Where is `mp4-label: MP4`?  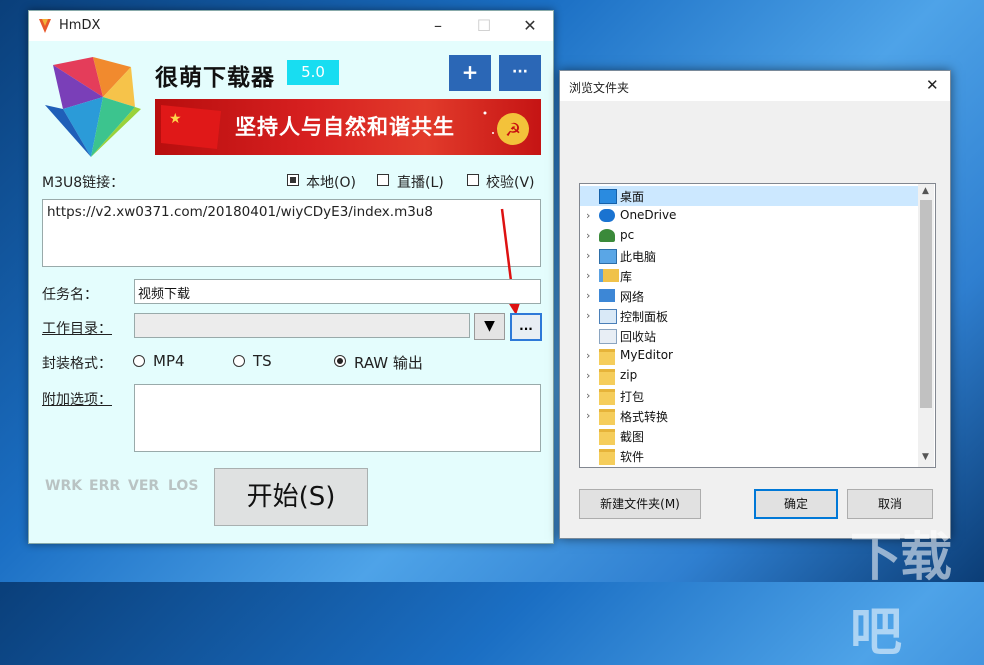
mp4-label: MP4 is located at coordinates (169, 361).